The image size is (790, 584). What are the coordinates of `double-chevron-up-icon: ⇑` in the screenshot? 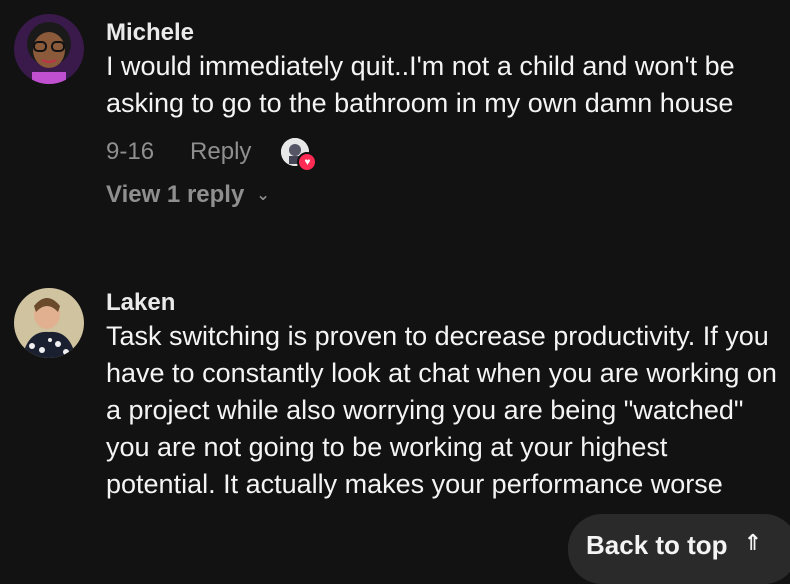 It's located at (753, 542).